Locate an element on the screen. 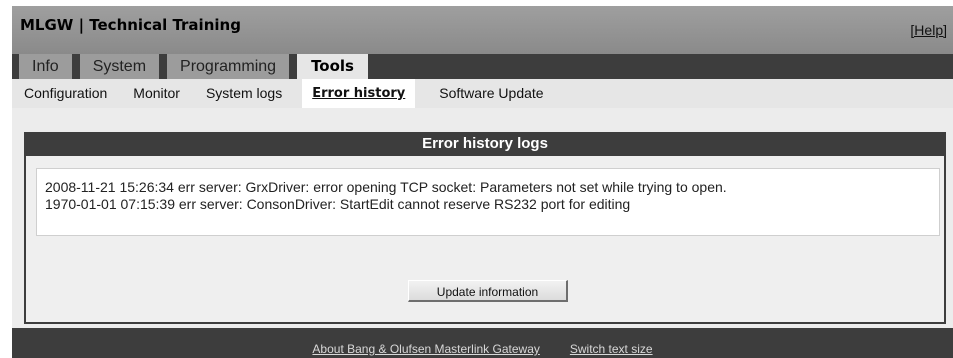 The height and width of the screenshot is (358, 953). main-tabs: Info System Programming Tools is located at coordinates (197, 66).